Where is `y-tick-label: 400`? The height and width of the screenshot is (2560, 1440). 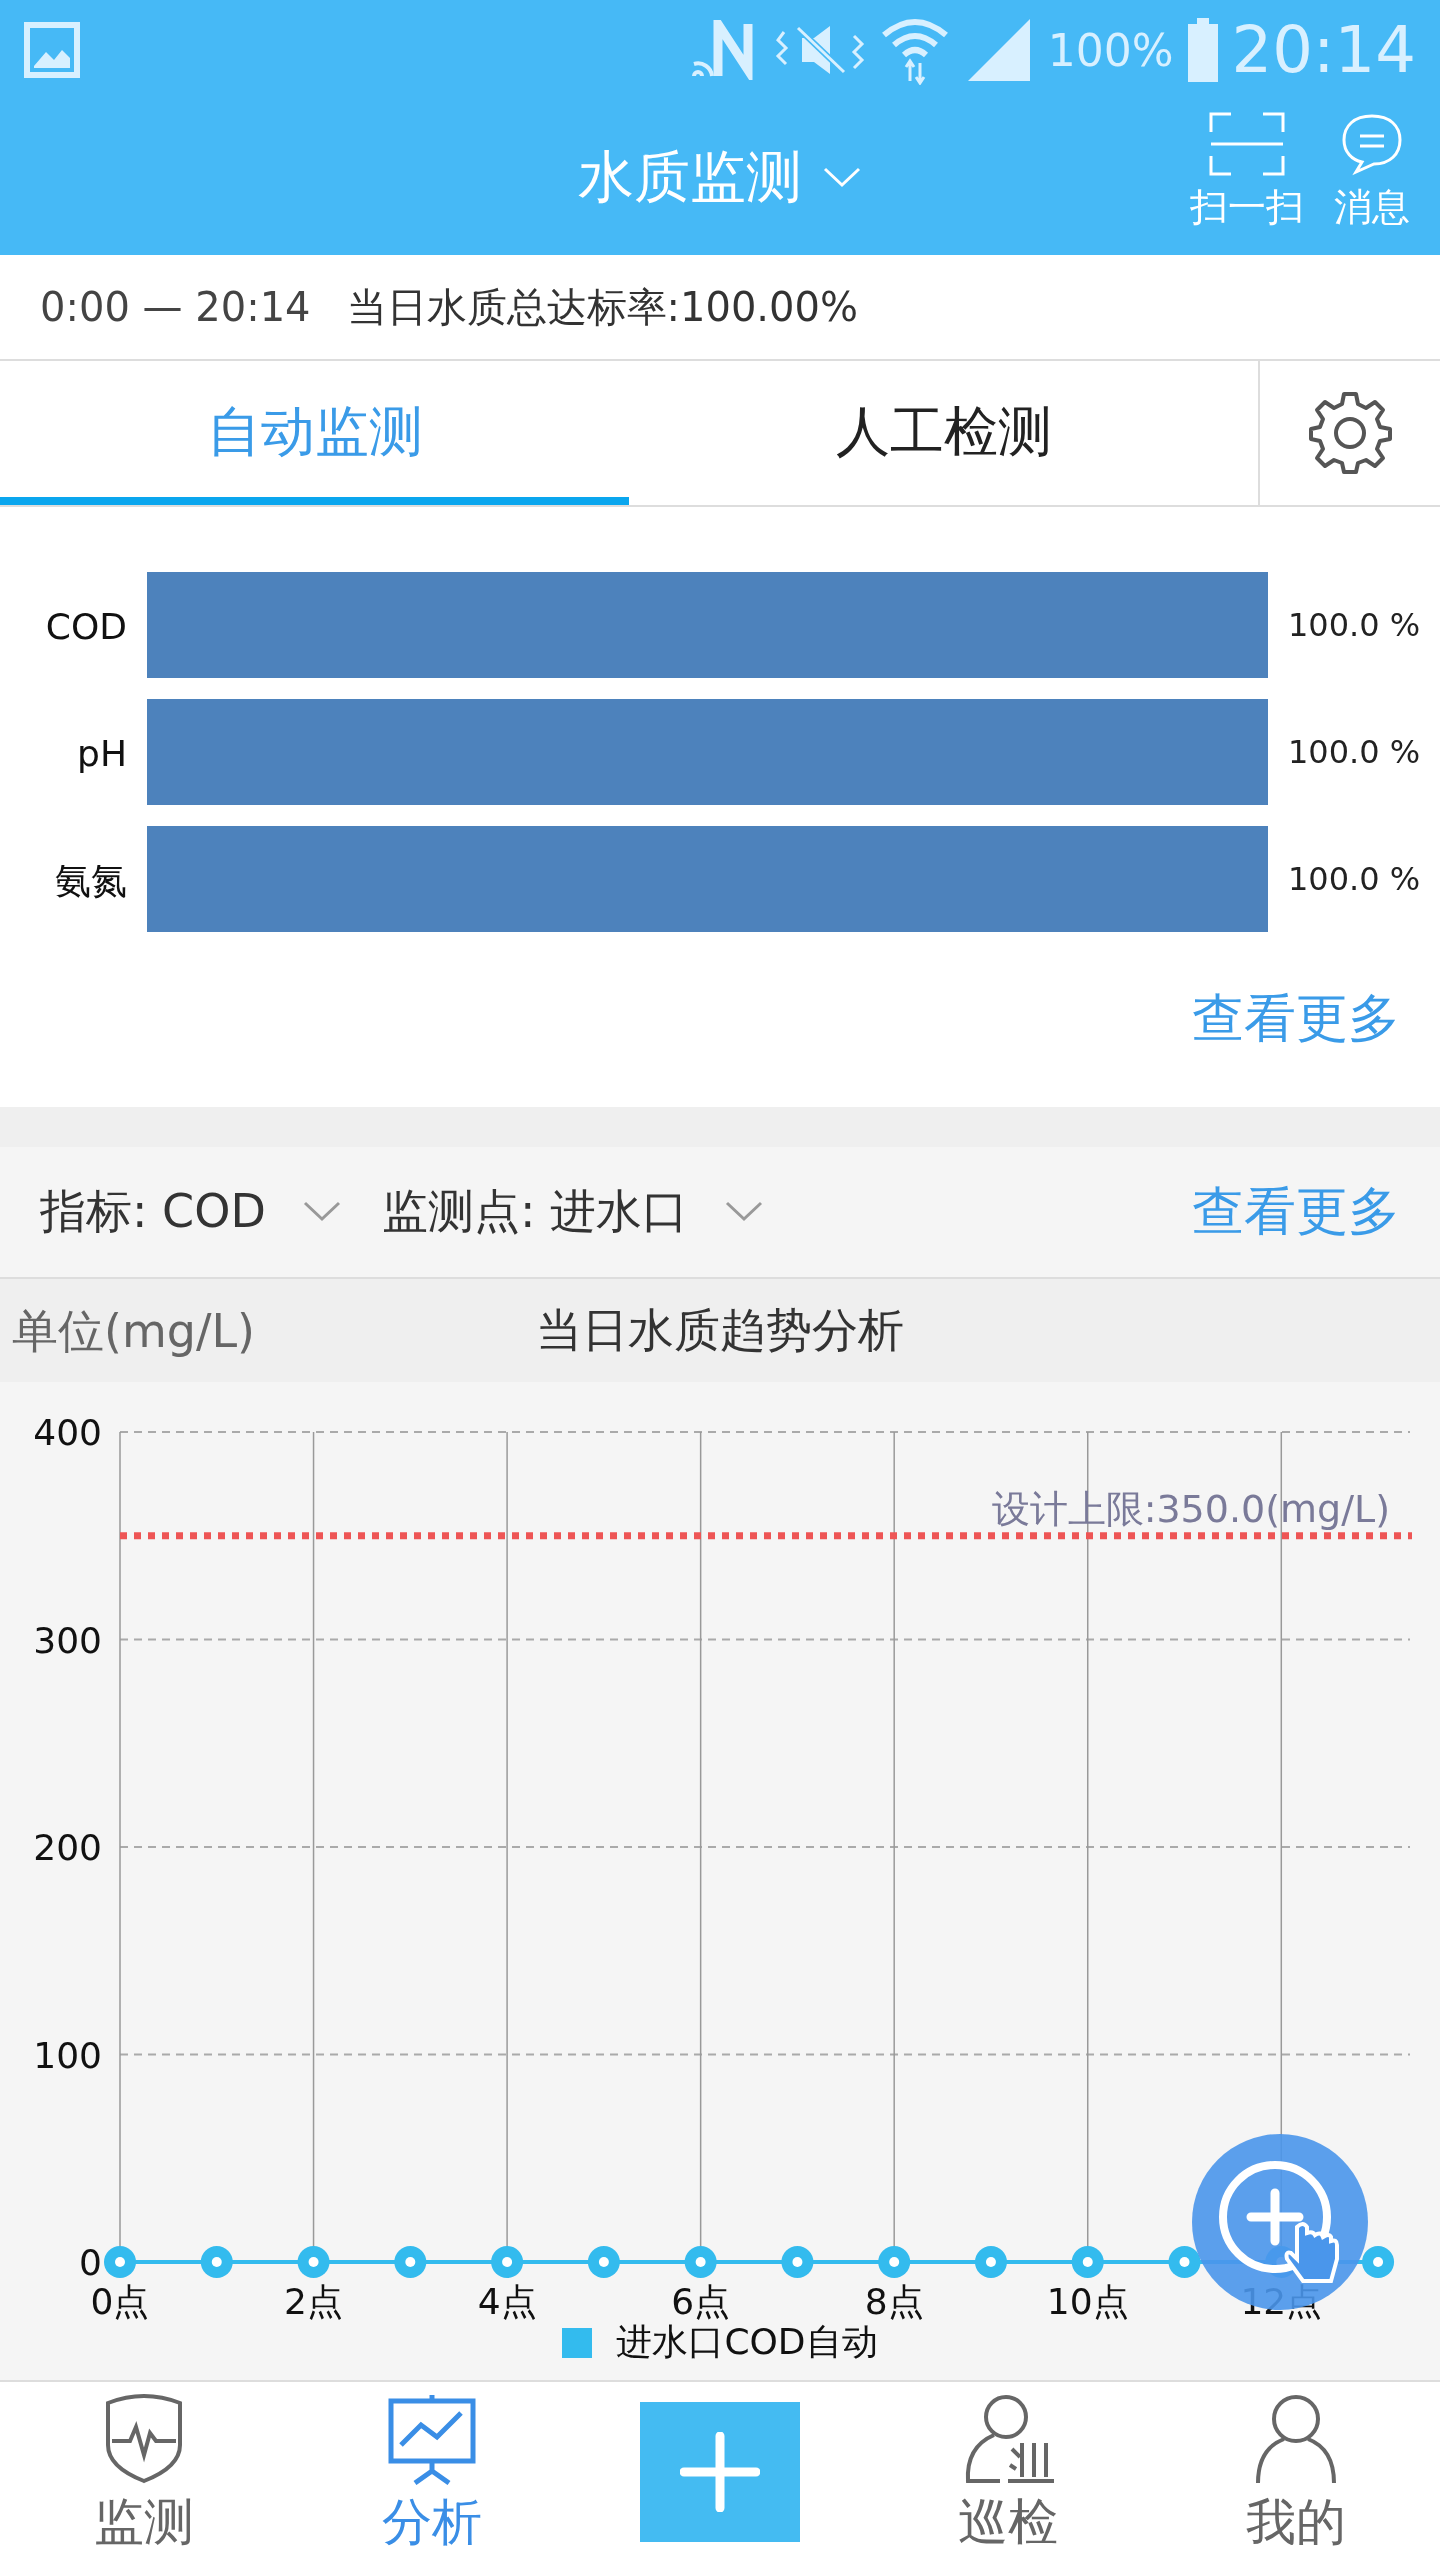 y-tick-label: 400 is located at coordinates (67, 1432).